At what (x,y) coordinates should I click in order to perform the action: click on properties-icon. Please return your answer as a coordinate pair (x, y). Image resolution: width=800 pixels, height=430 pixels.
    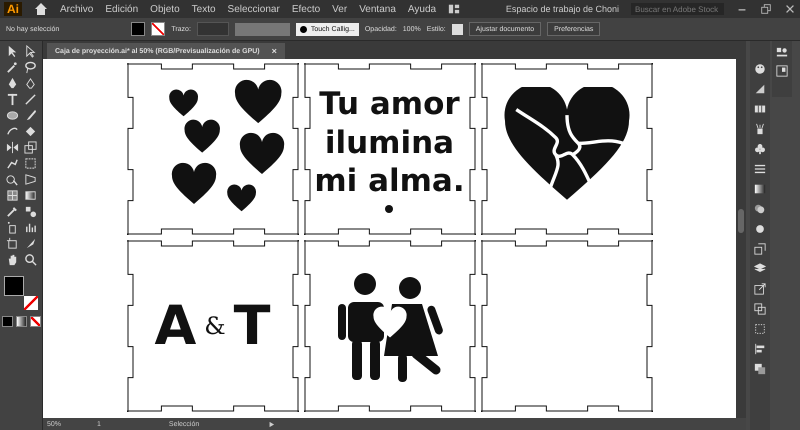
    Looking at the image, I should click on (782, 71).